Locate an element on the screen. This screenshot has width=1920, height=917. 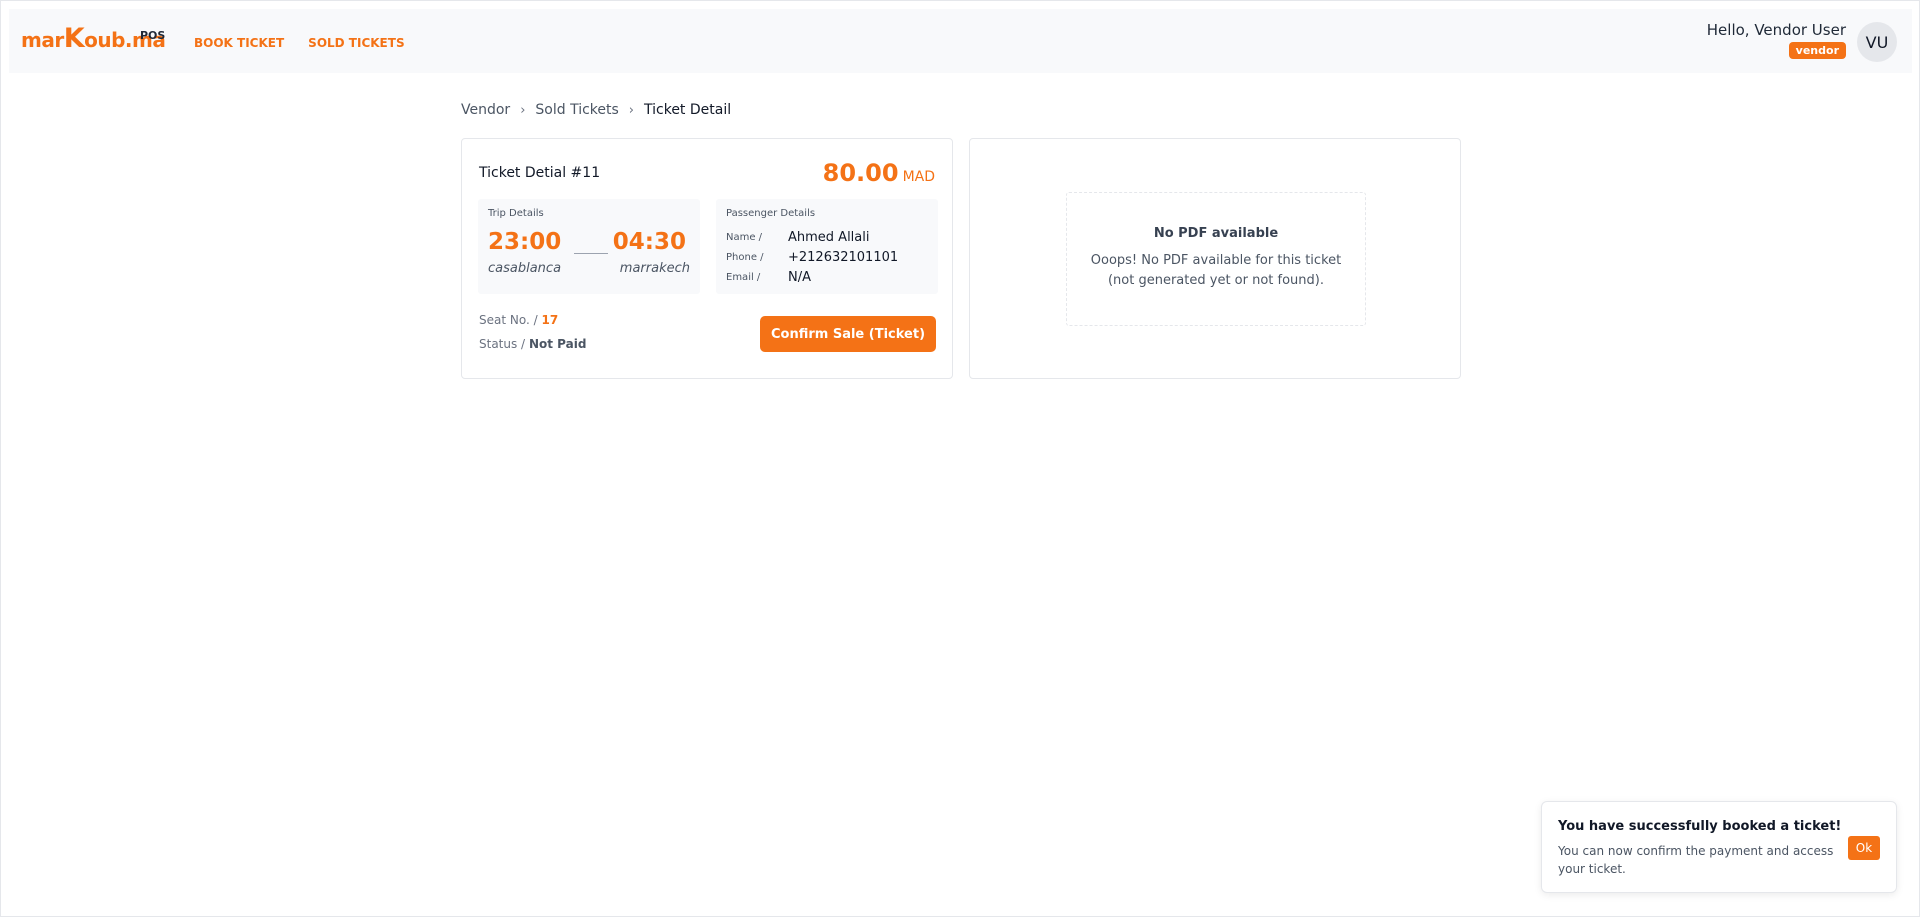
status-info: Status / Not Paid is located at coordinates (532, 344).